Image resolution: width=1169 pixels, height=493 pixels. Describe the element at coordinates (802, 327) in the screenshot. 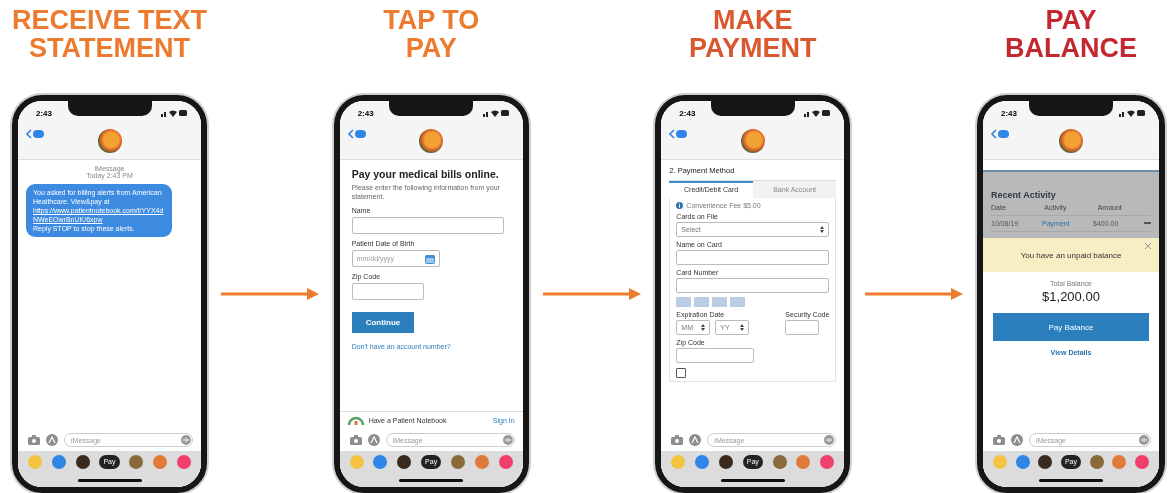

I see `security-code-field` at that location.